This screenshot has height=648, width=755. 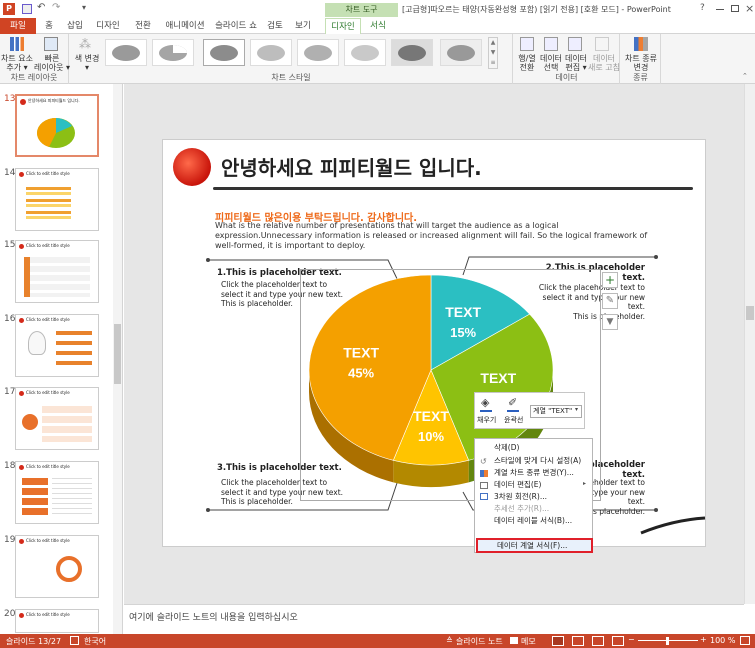 I want to click on menu-item-delete: 삭제(D), so click(x=533, y=448).